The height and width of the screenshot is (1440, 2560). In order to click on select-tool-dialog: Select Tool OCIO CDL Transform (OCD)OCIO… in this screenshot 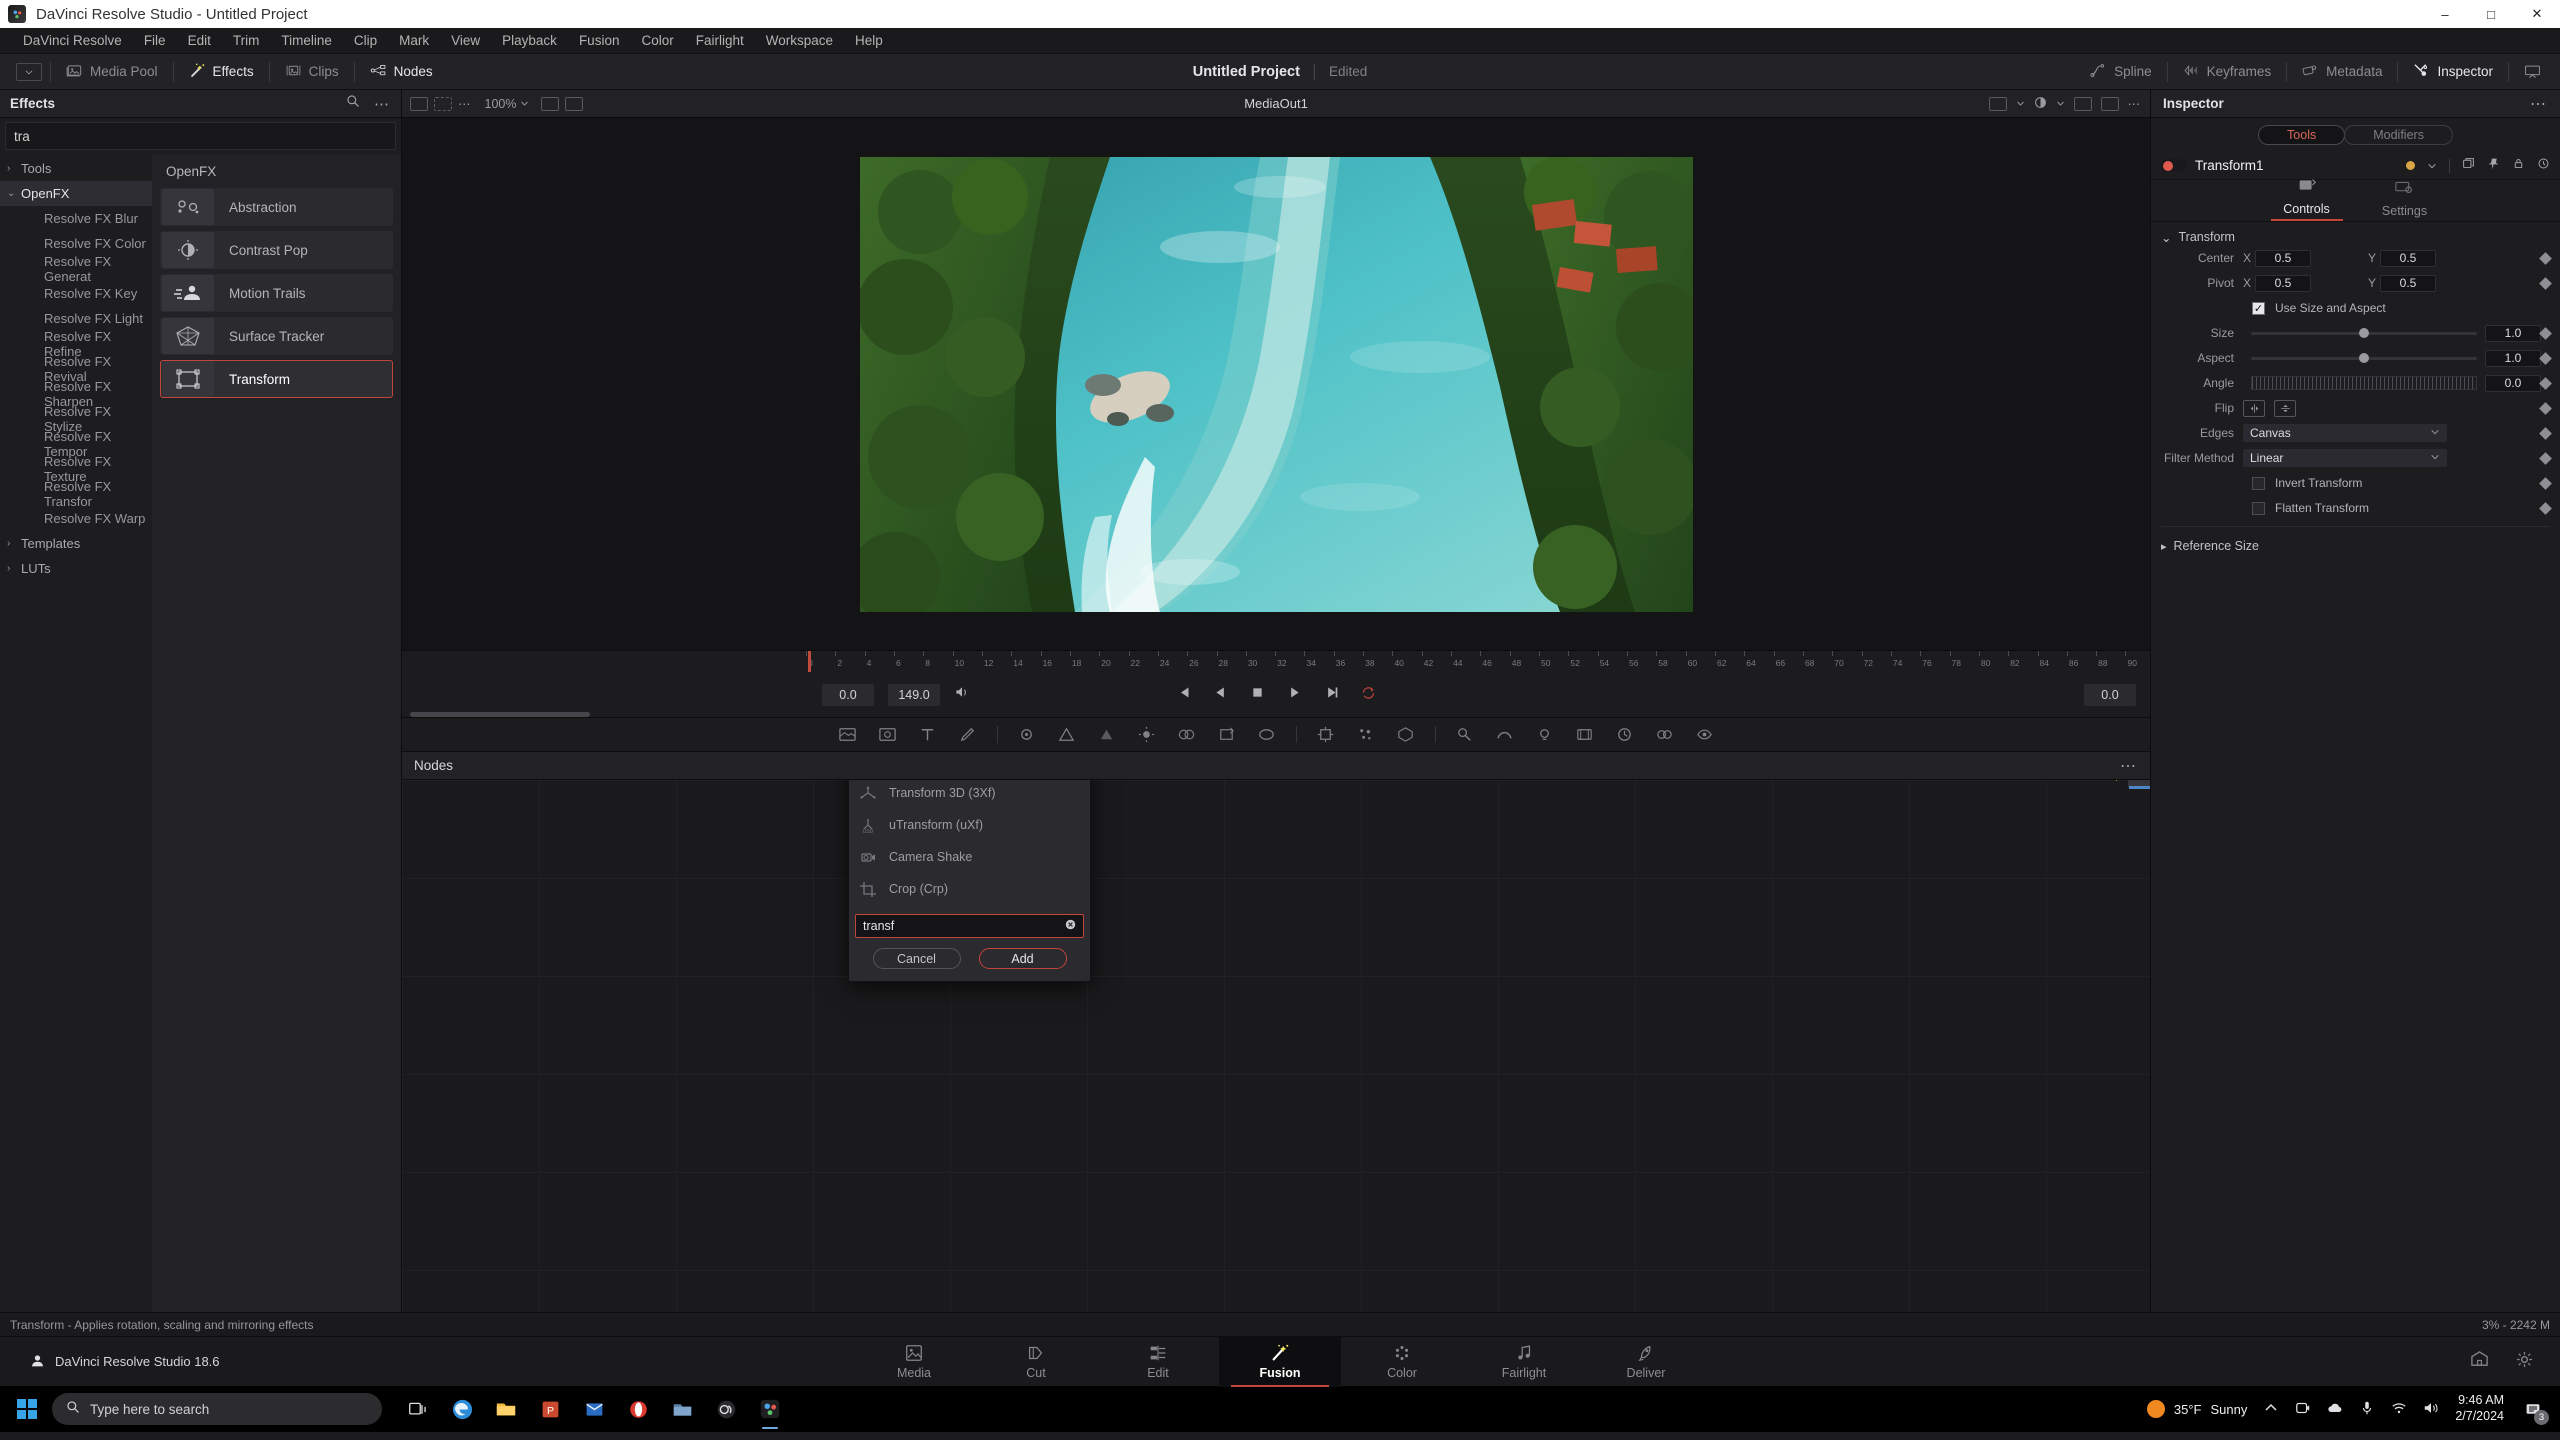, I will do `click(969, 881)`.